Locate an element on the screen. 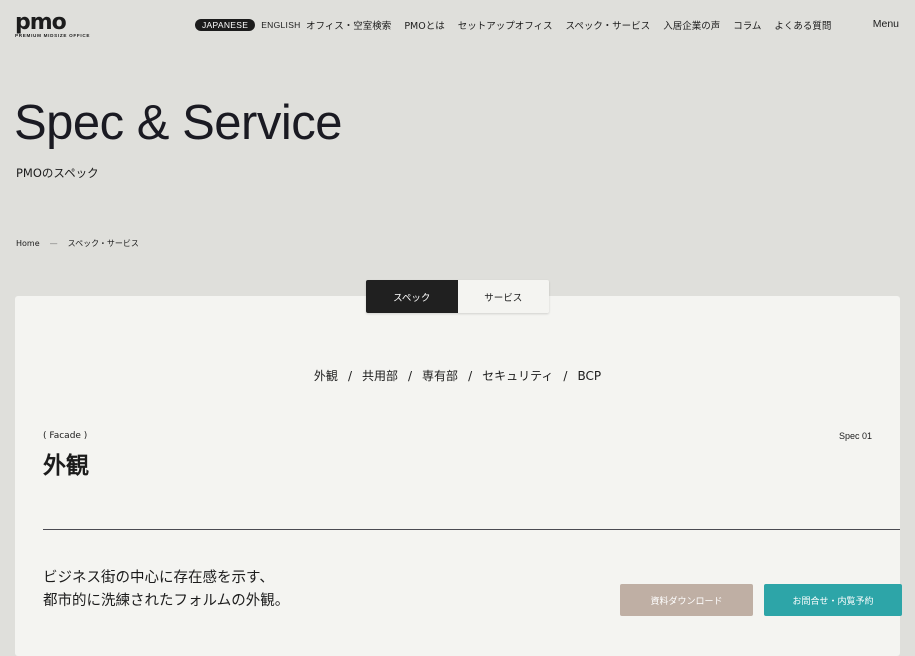 Image resolution: width=915 pixels, height=656 pixels. section-divider is located at coordinates (471, 529).